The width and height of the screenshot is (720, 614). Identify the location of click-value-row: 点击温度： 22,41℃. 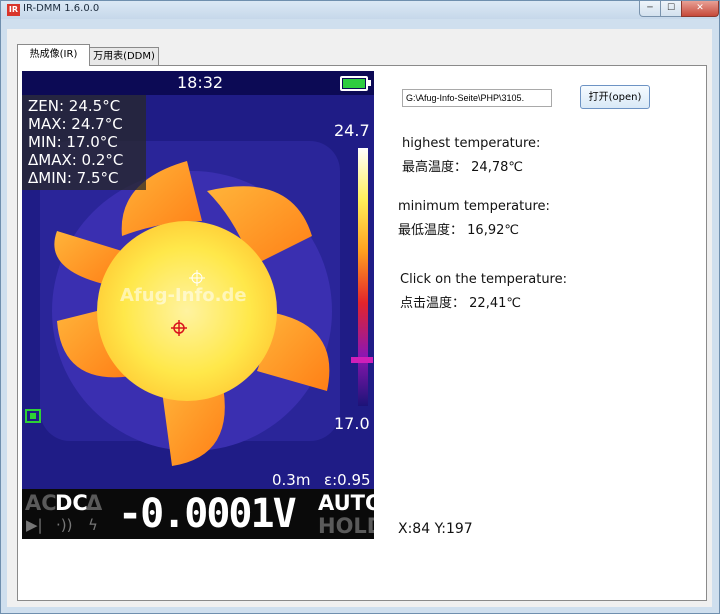
(460, 301).